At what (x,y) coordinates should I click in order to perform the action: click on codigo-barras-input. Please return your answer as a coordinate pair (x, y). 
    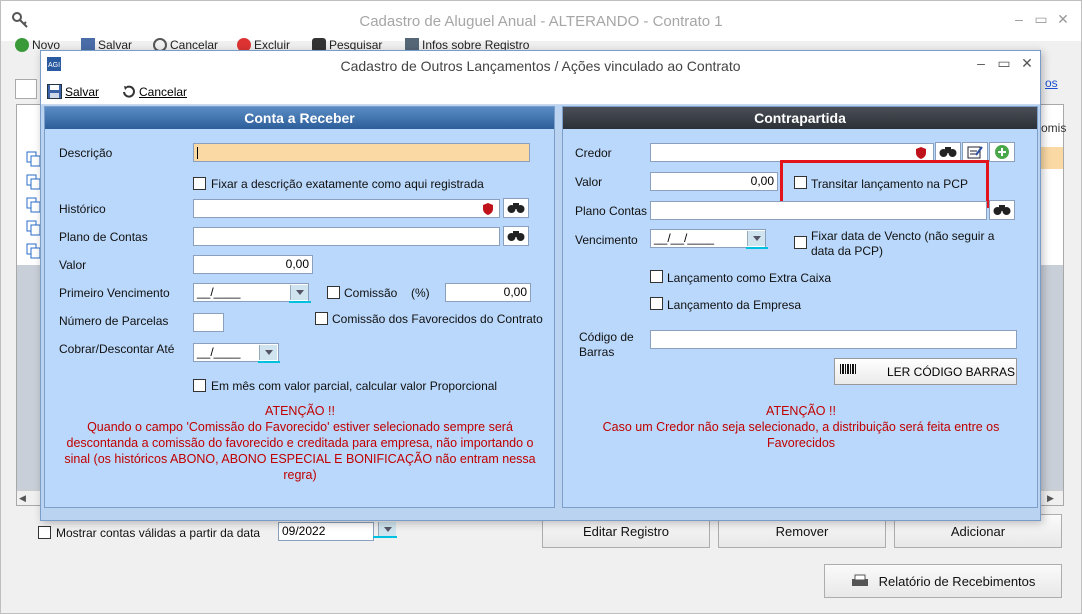
    Looking at the image, I should click on (833, 339).